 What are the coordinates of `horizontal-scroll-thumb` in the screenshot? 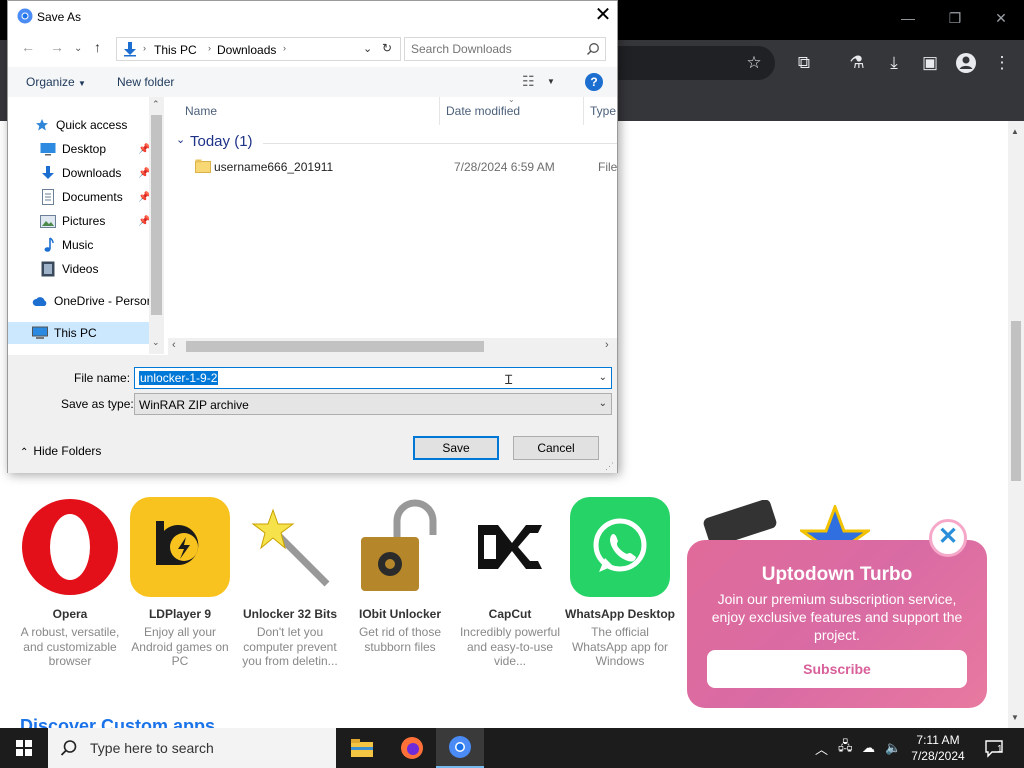 It's located at (335, 346).